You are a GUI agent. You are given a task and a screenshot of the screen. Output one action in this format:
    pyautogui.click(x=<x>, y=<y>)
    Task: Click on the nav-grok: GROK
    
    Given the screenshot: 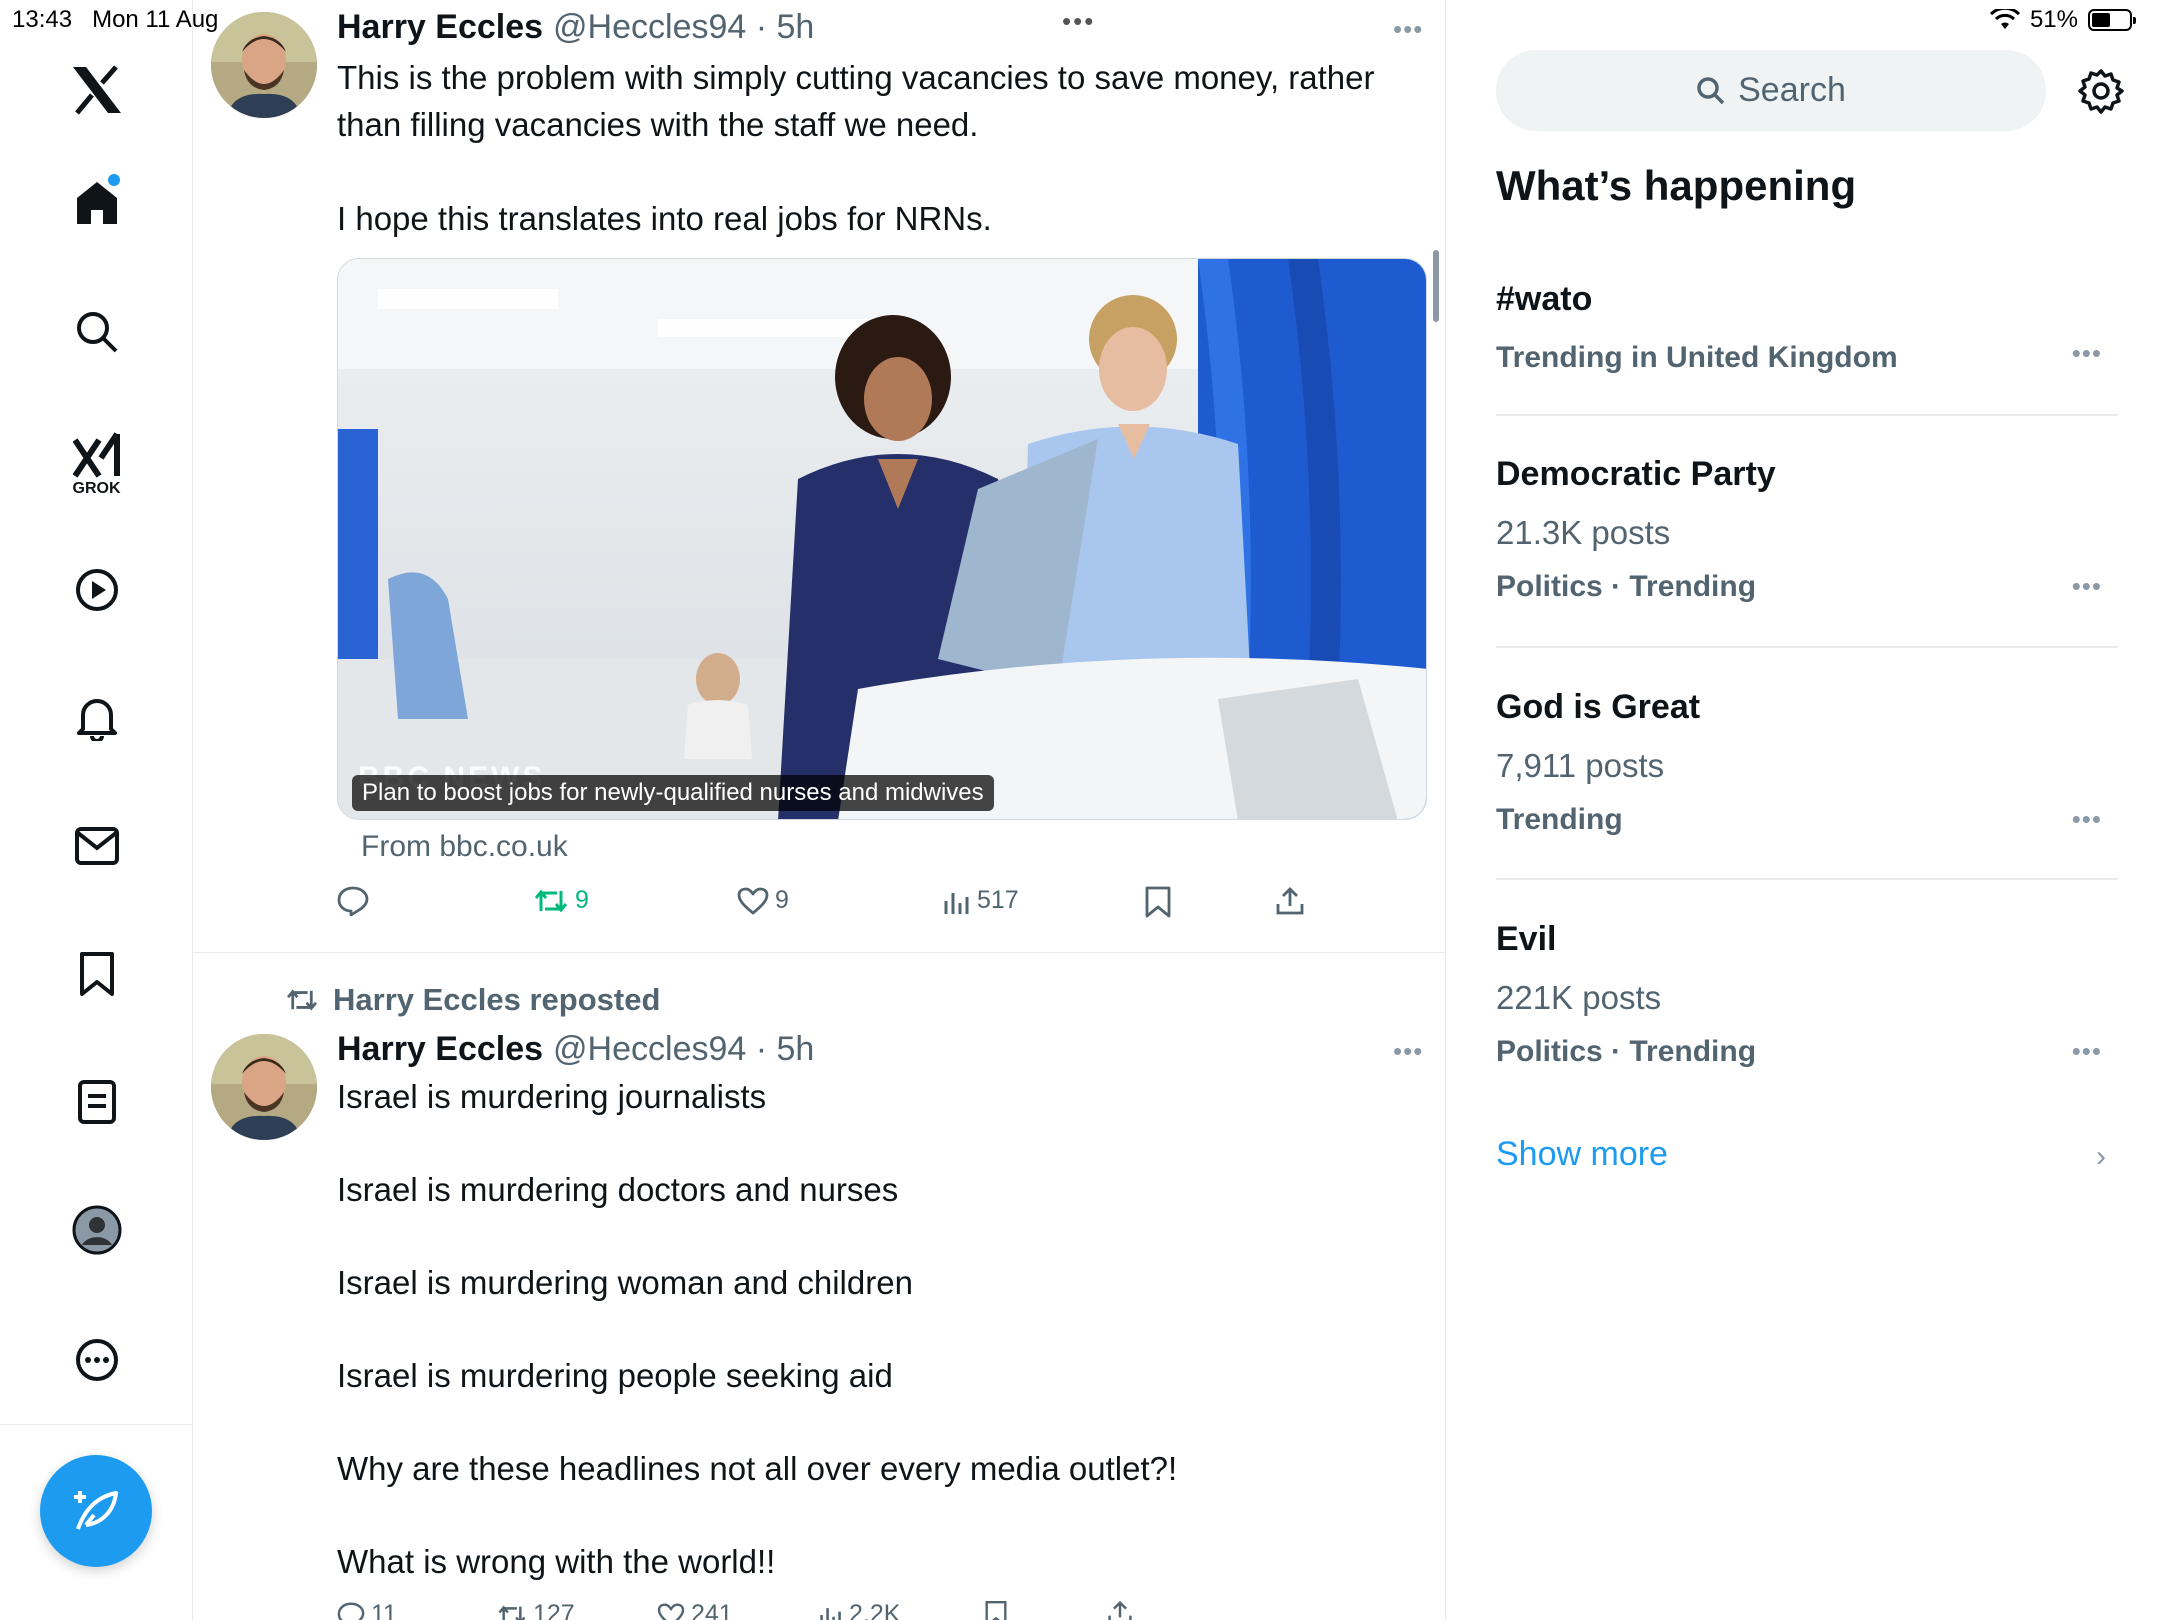 What is the action you would take?
    pyautogui.click(x=96, y=465)
    